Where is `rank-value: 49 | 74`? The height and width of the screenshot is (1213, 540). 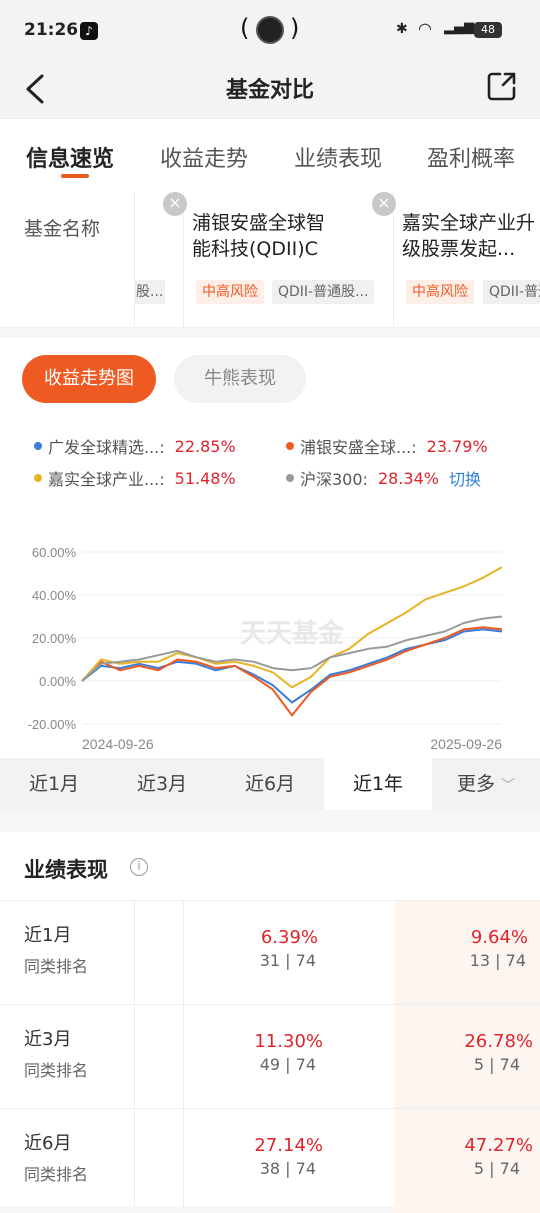
rank-value: 49 | 74 is located at coordinates (287, 1064).